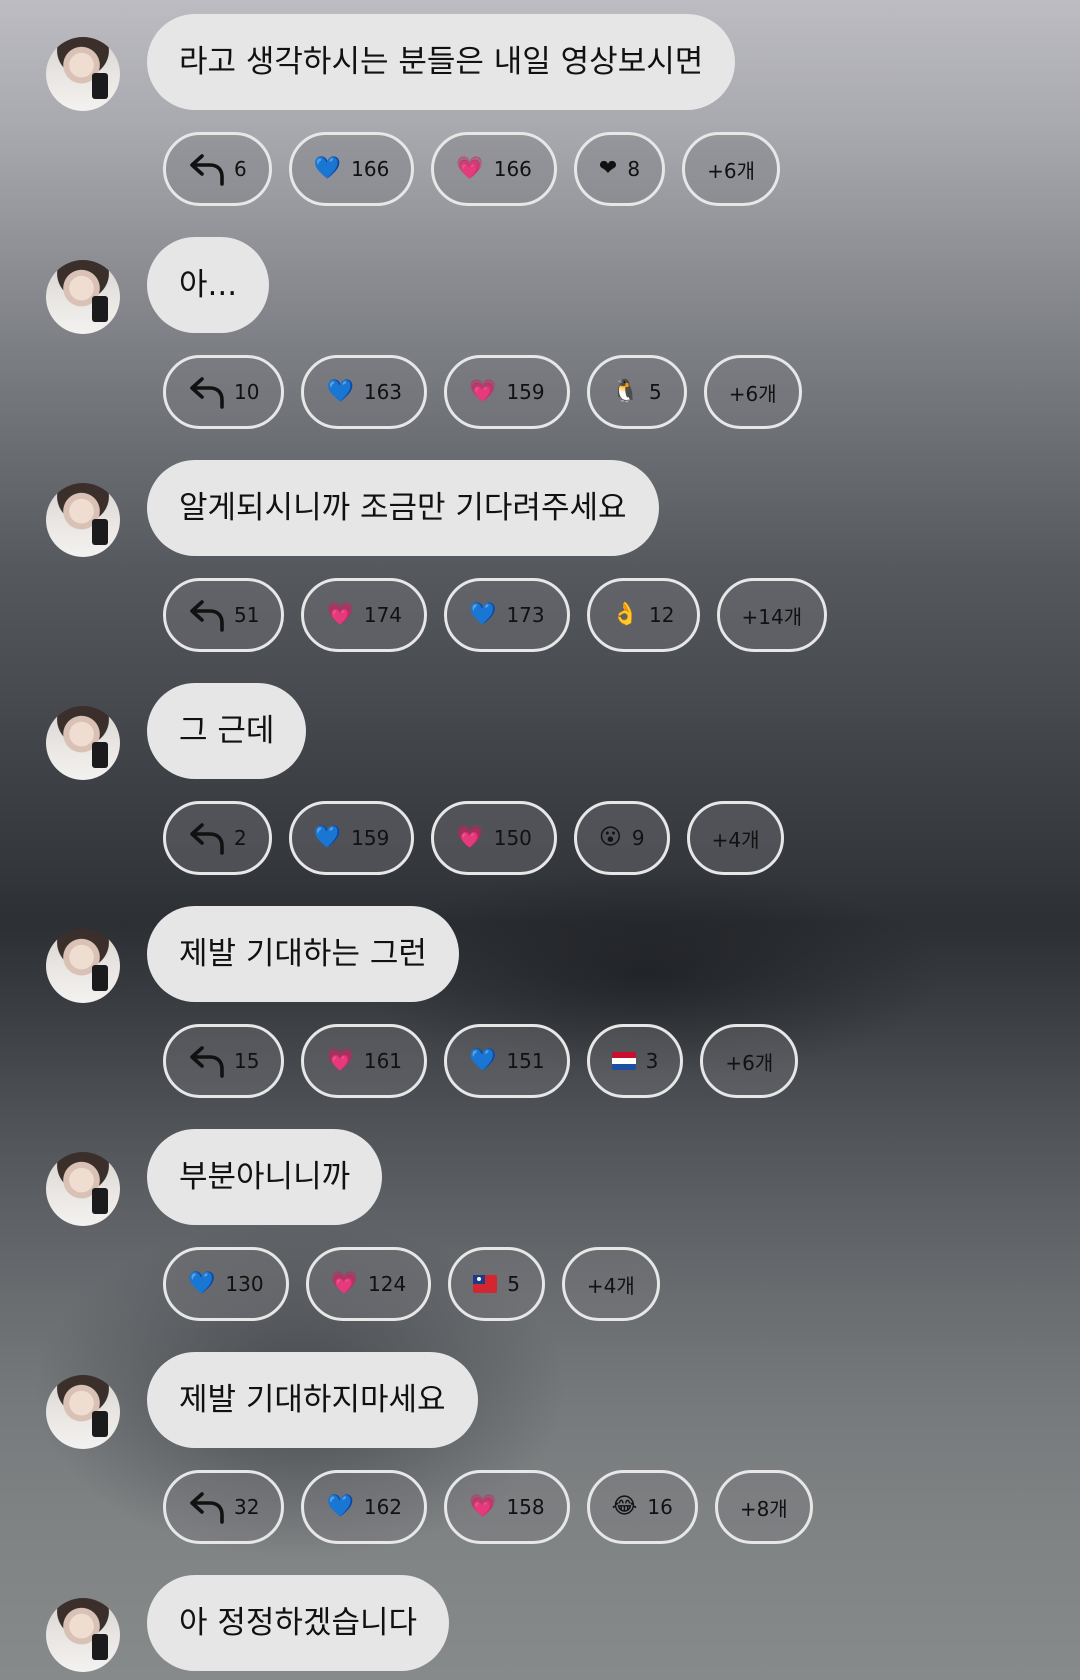  I want to click on reaction-count: 32, so click(247, 1507).